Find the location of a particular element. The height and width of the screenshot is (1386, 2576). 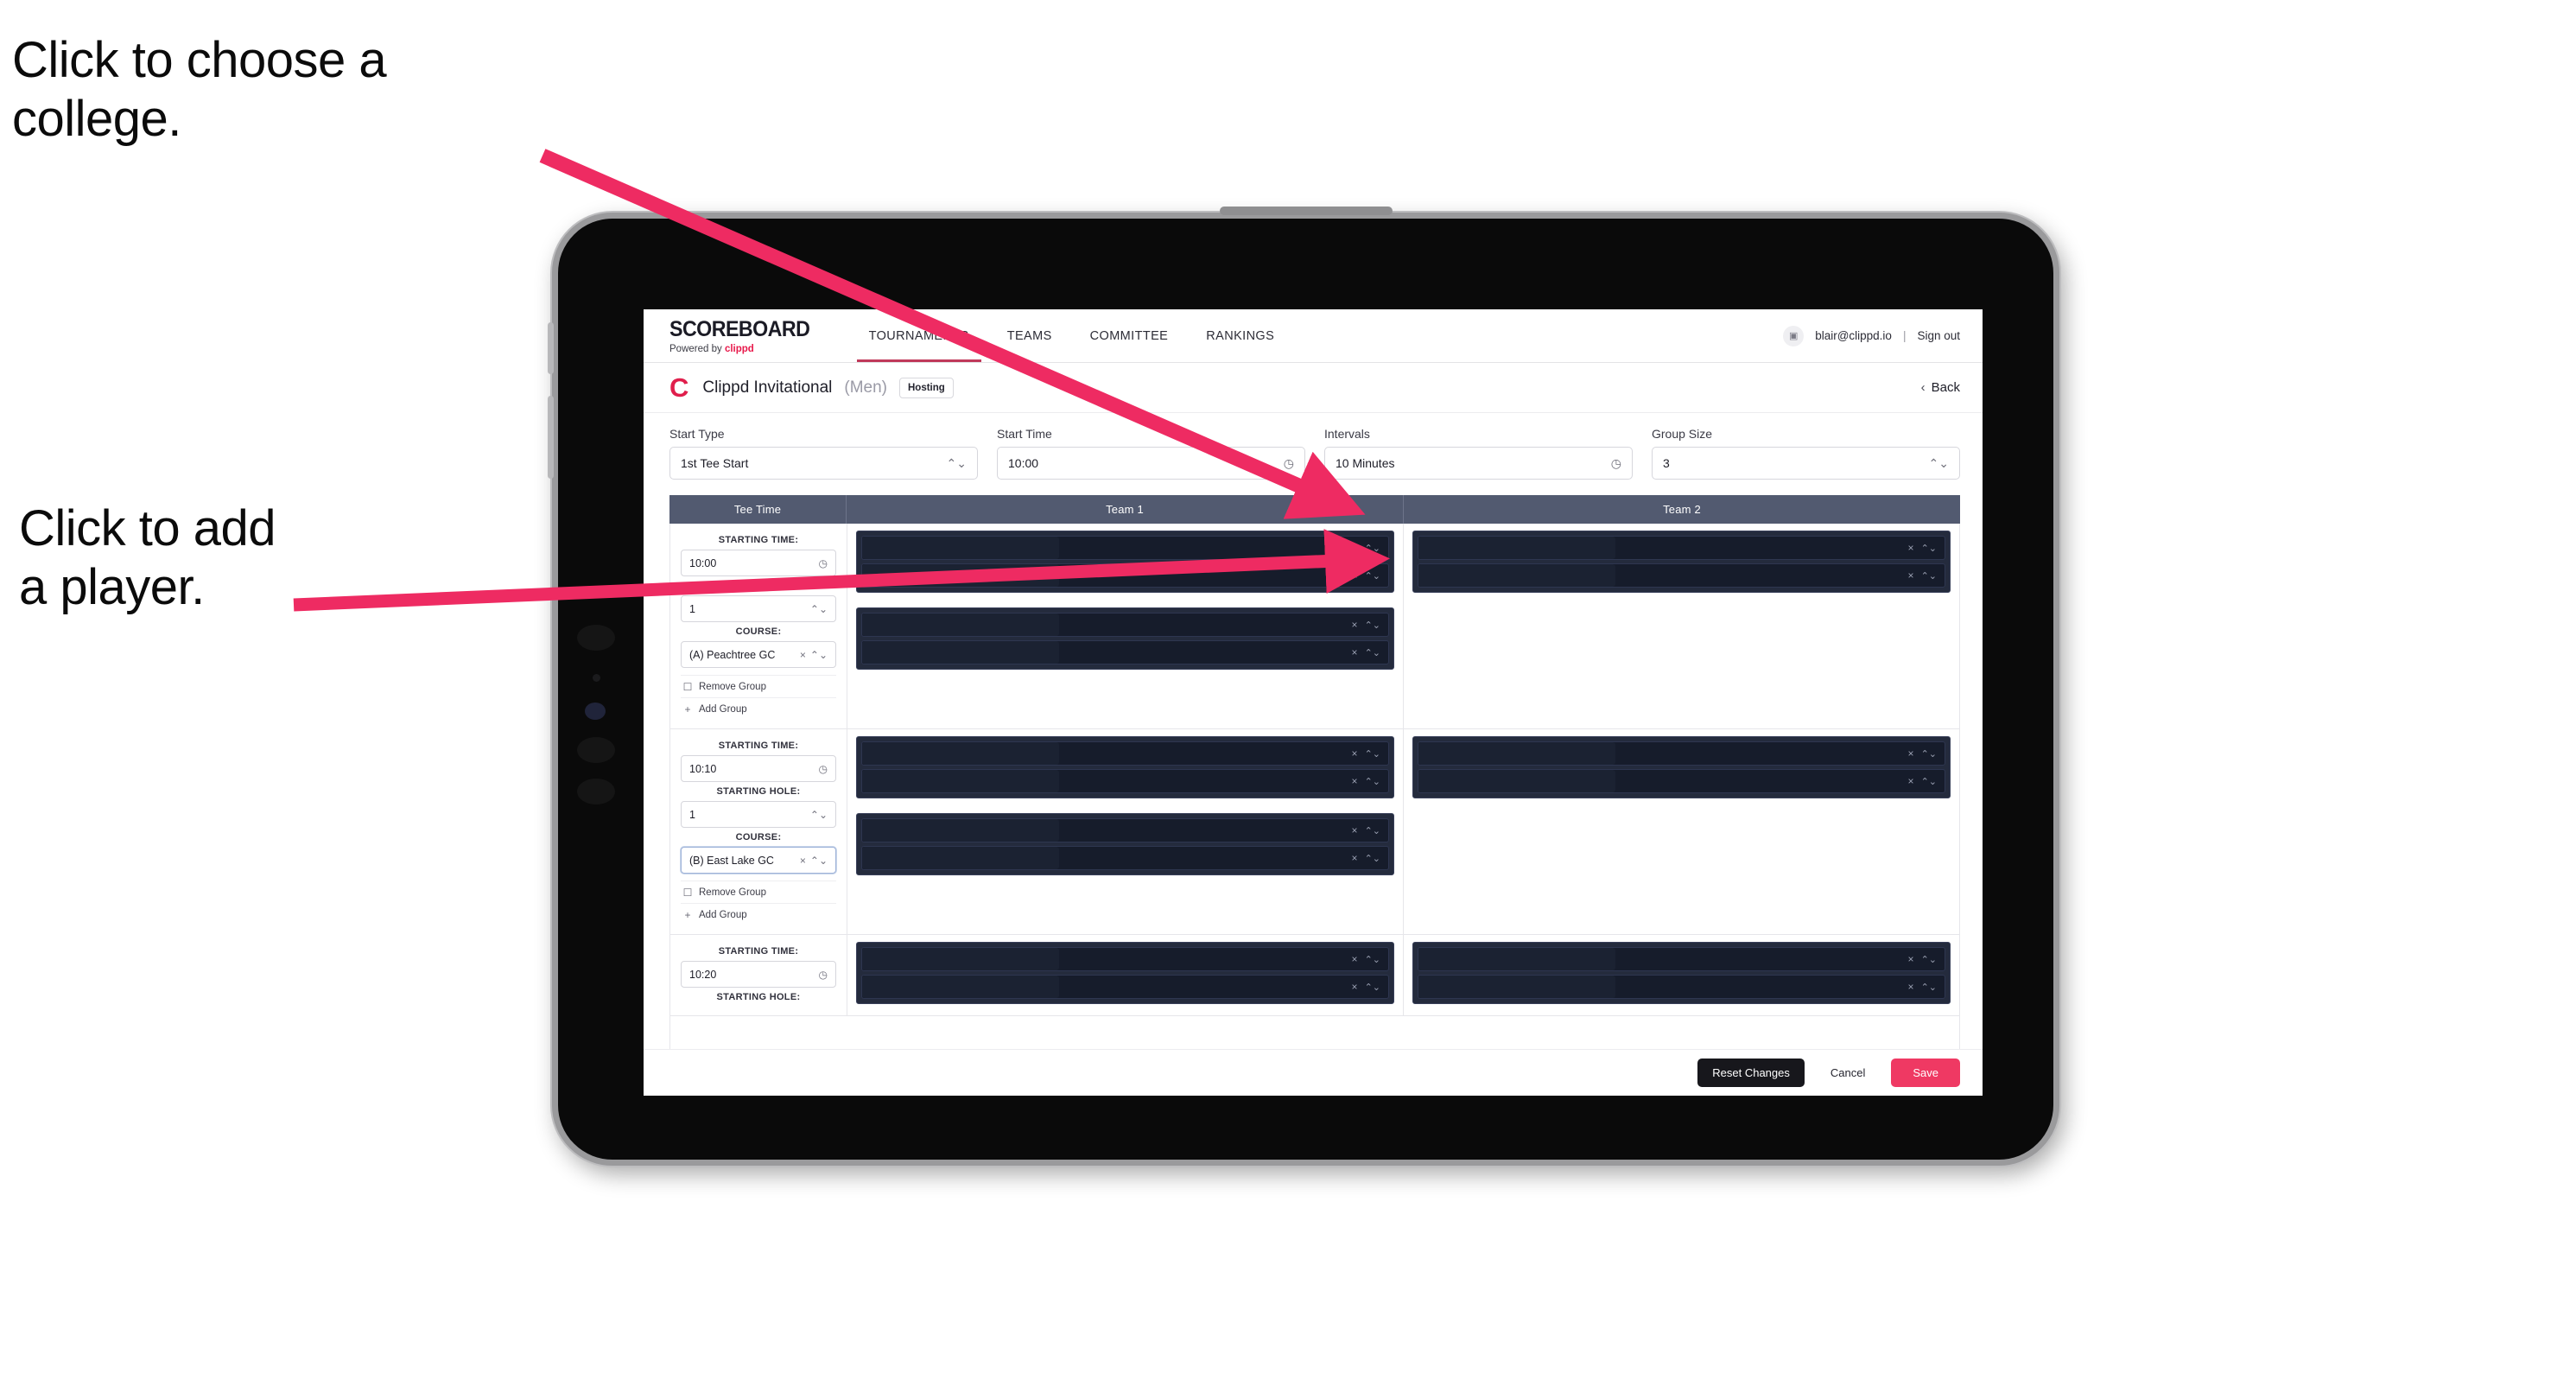

label-starting-time: STARTING TIME: is located at coordinates (758, 540).